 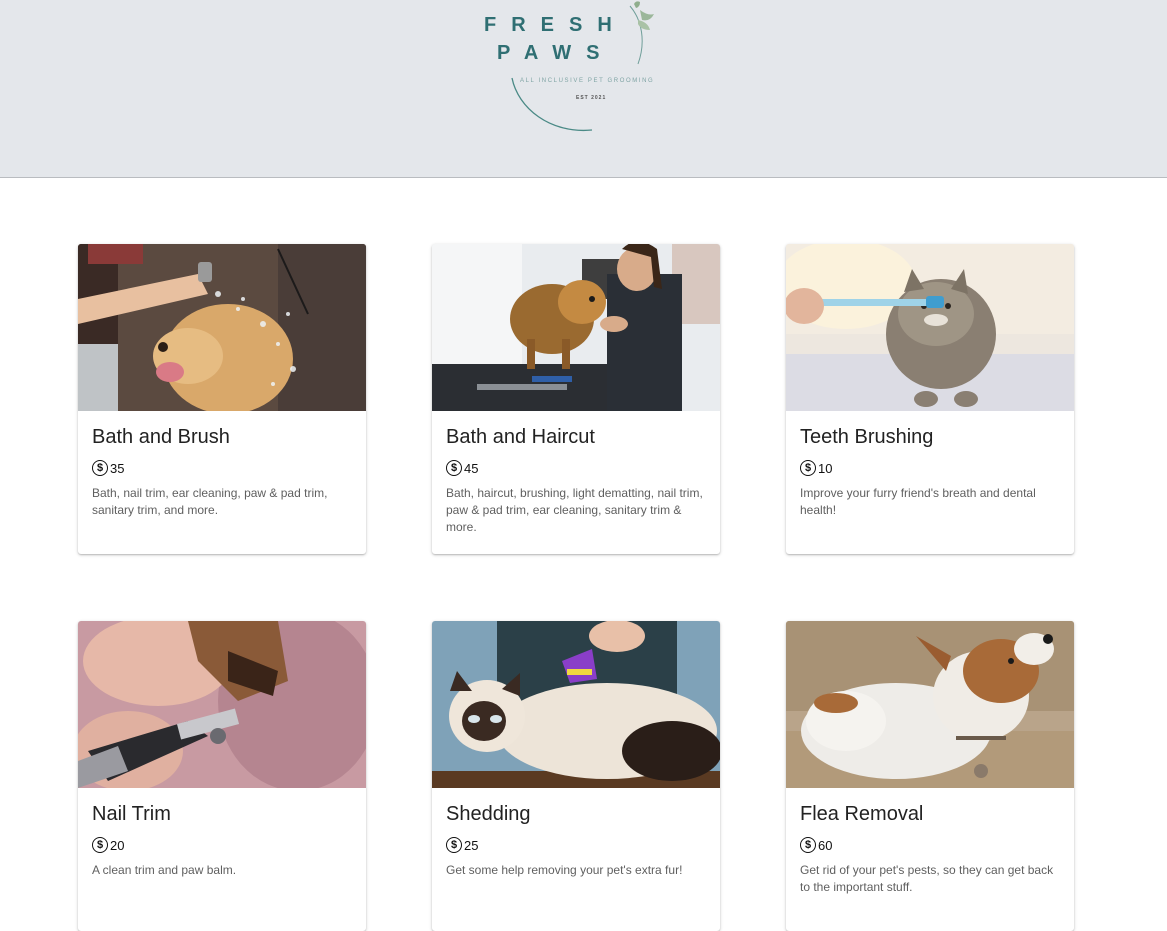 What do you see at coordinates (222, 704) in the screenshot?
I see `nail-clipper-photo` at bounding box center [222, 704].